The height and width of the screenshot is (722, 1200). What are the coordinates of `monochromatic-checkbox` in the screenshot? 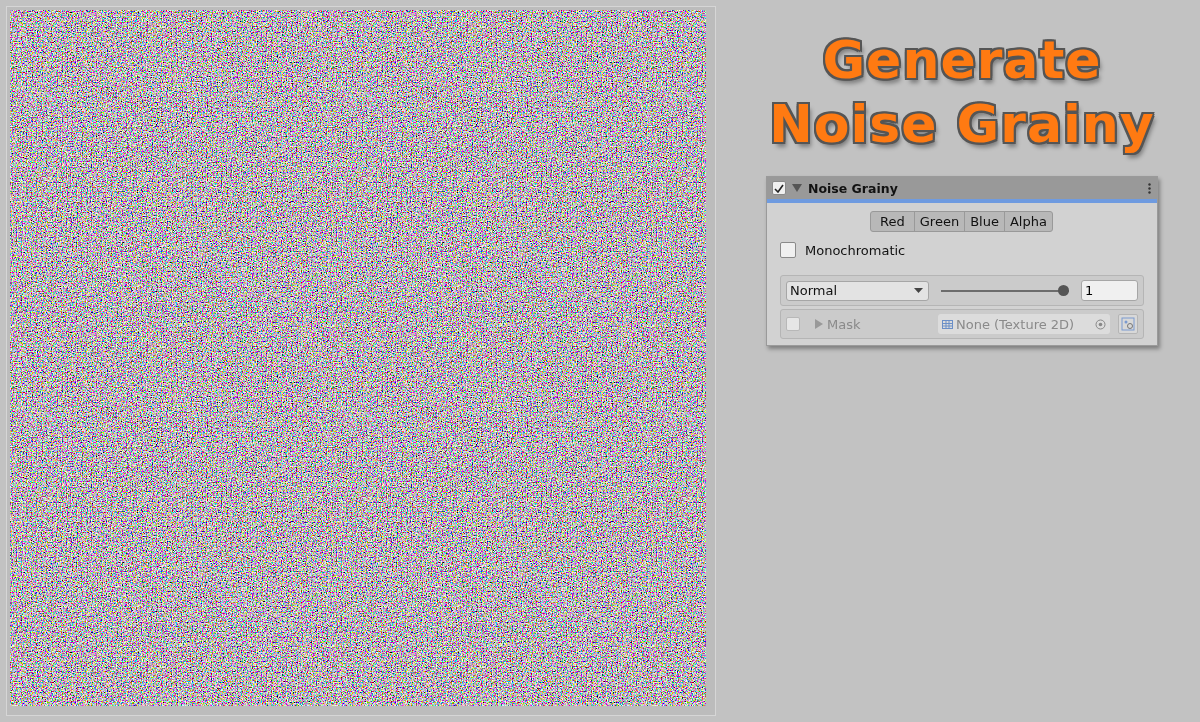 It's located at (788, 250).